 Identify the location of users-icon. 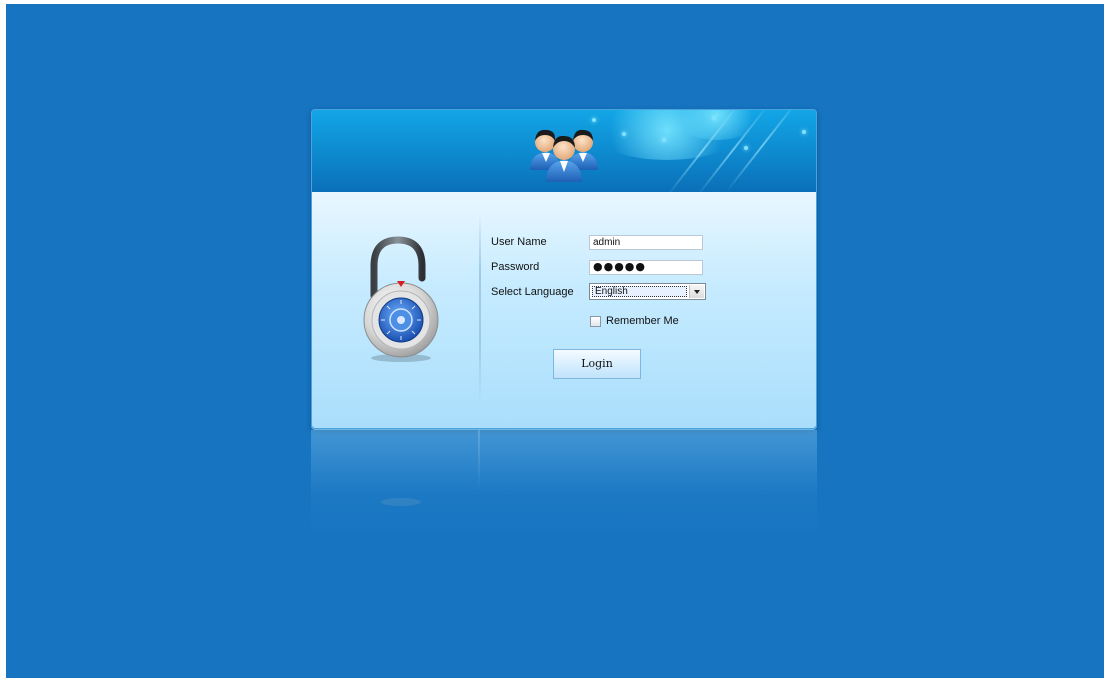
(564, 155).